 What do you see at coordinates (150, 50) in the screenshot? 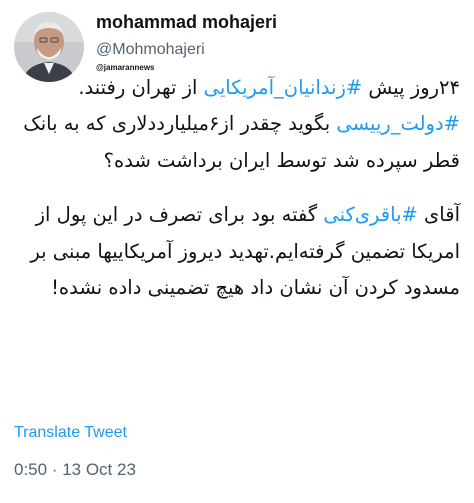
I see `author-handle: @Mohmohajeri` at bounding box center [150, 50].